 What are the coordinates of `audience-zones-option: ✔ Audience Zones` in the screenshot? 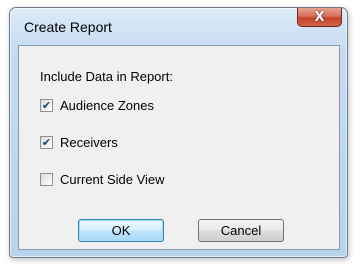 It's located at (97, 105).